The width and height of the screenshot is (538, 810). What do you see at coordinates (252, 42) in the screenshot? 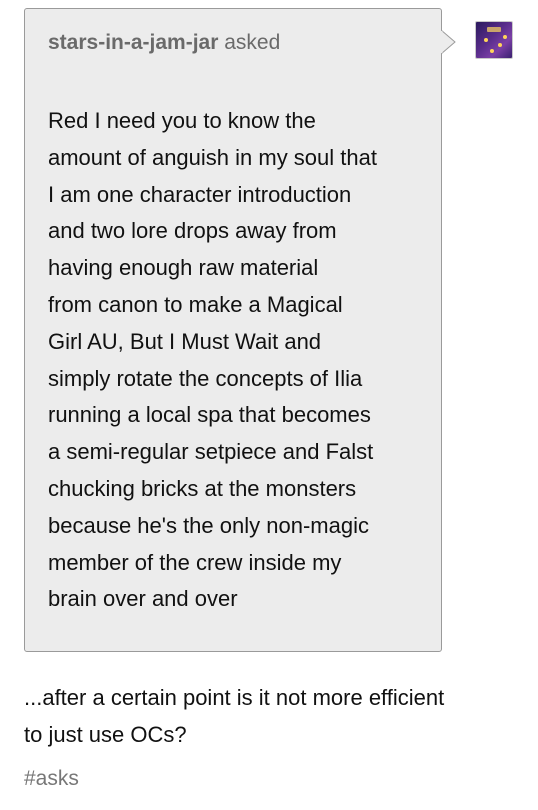
I see `asked-label: asked` at bounding box center [252, 42].